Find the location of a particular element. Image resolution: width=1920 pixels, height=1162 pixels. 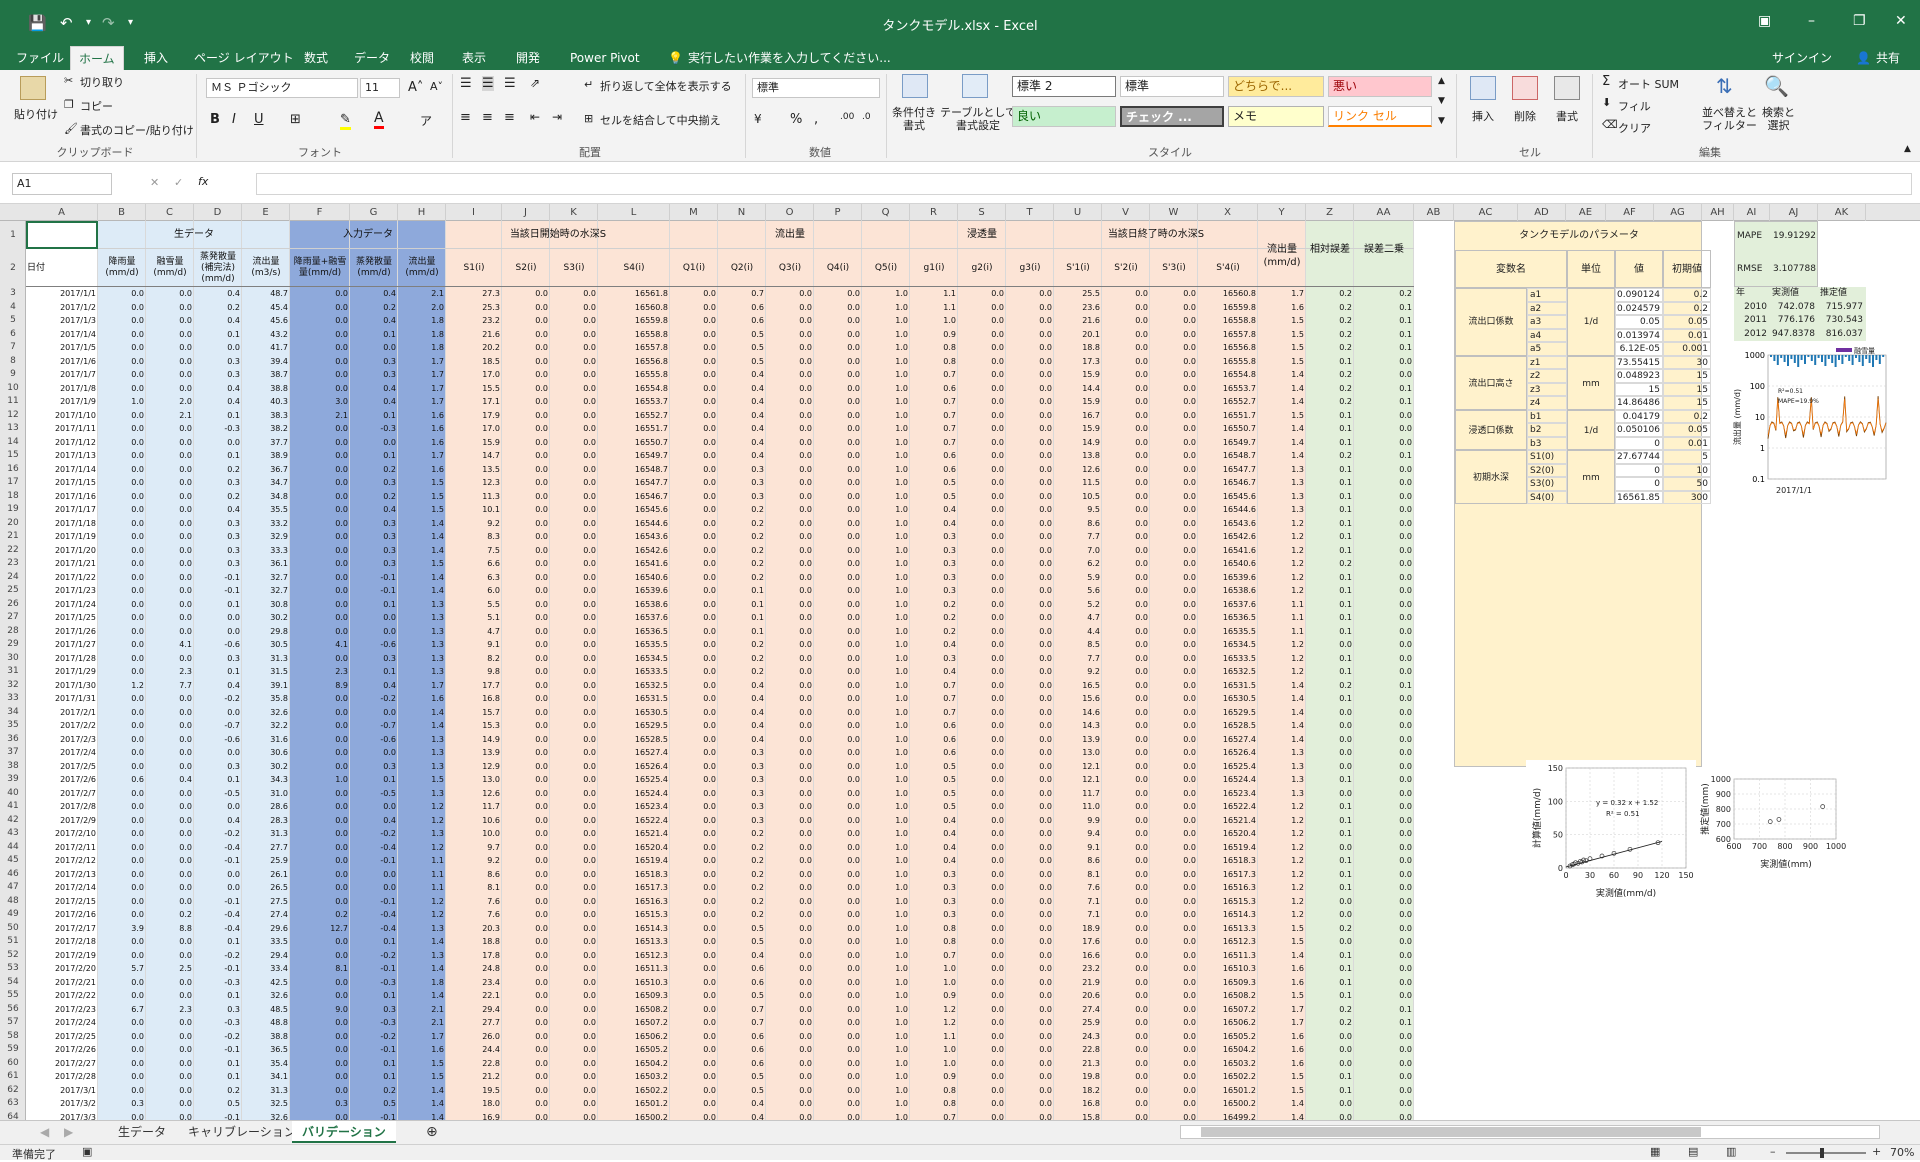

data-cell: 2.1 is located at coordinates (422, 293).